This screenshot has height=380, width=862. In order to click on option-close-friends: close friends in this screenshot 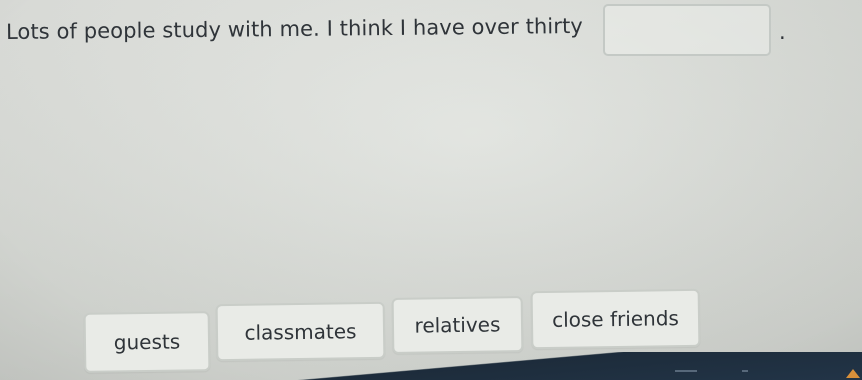, I will do `click(615, 319)`.